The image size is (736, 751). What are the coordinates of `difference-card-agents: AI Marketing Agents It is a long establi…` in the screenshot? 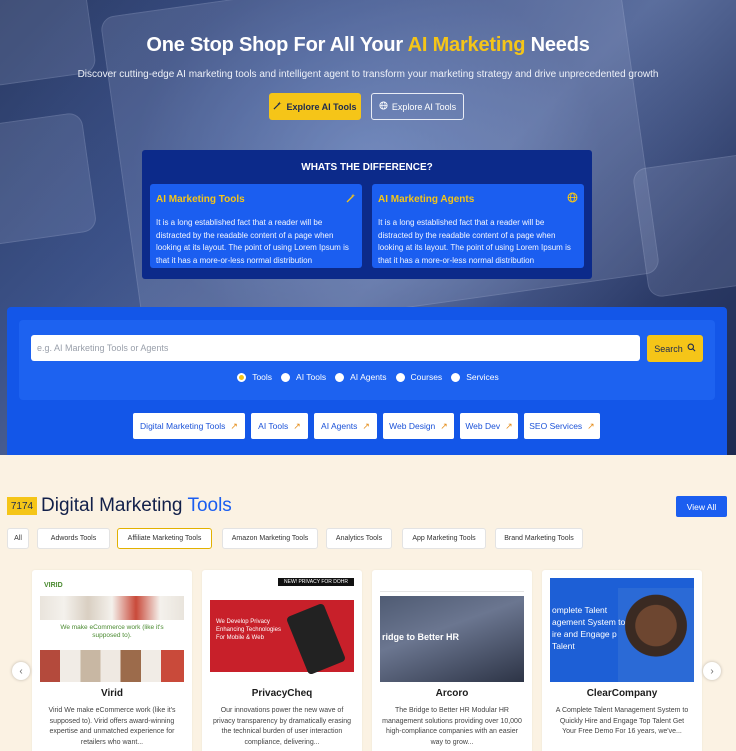 It's located at (478, 226).